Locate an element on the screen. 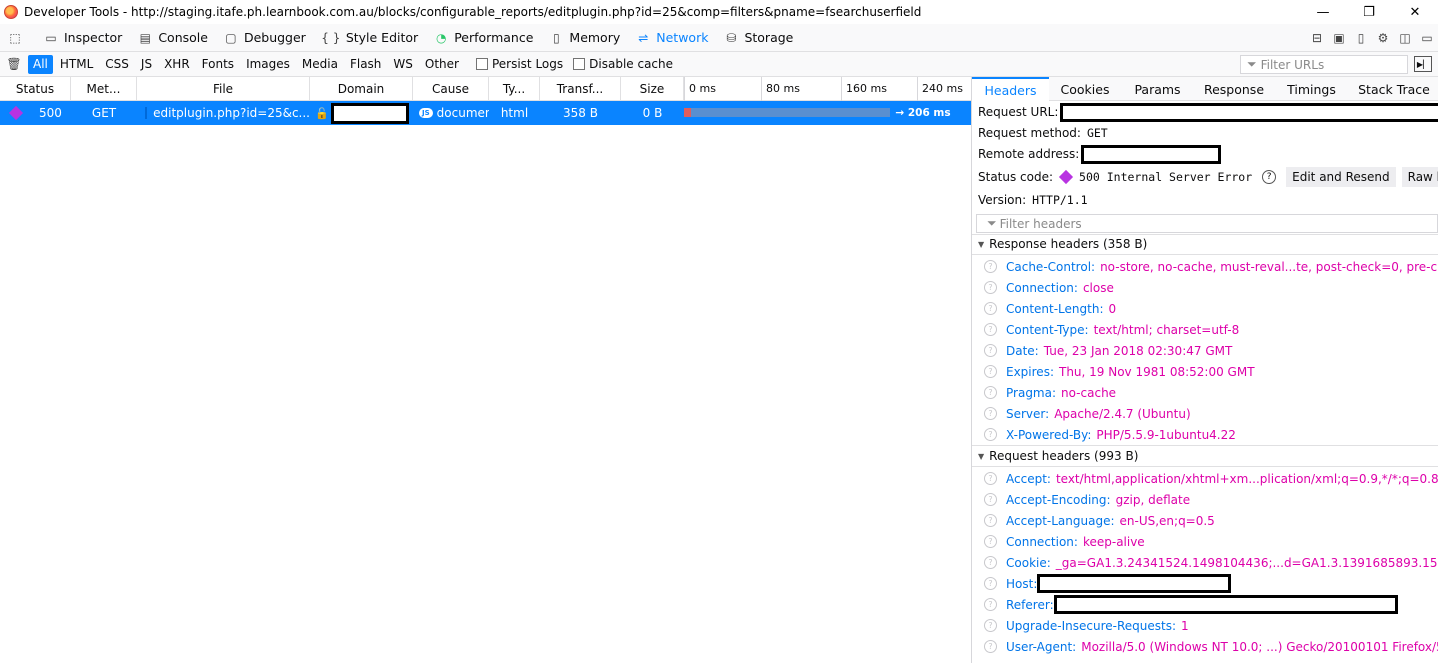 The image size is (1438, 663). header-row: ? Accept-Language: en-US,en;q=0.5 is located at coordinates (1099, 520).